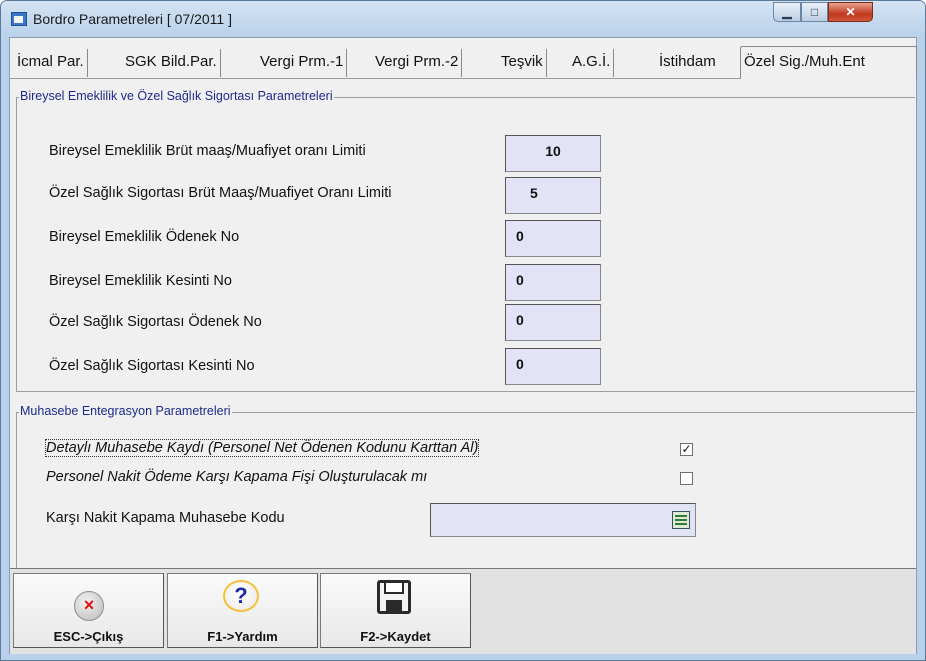  I want to click on tab-tesvik: Teşvik, so click(522, 63).